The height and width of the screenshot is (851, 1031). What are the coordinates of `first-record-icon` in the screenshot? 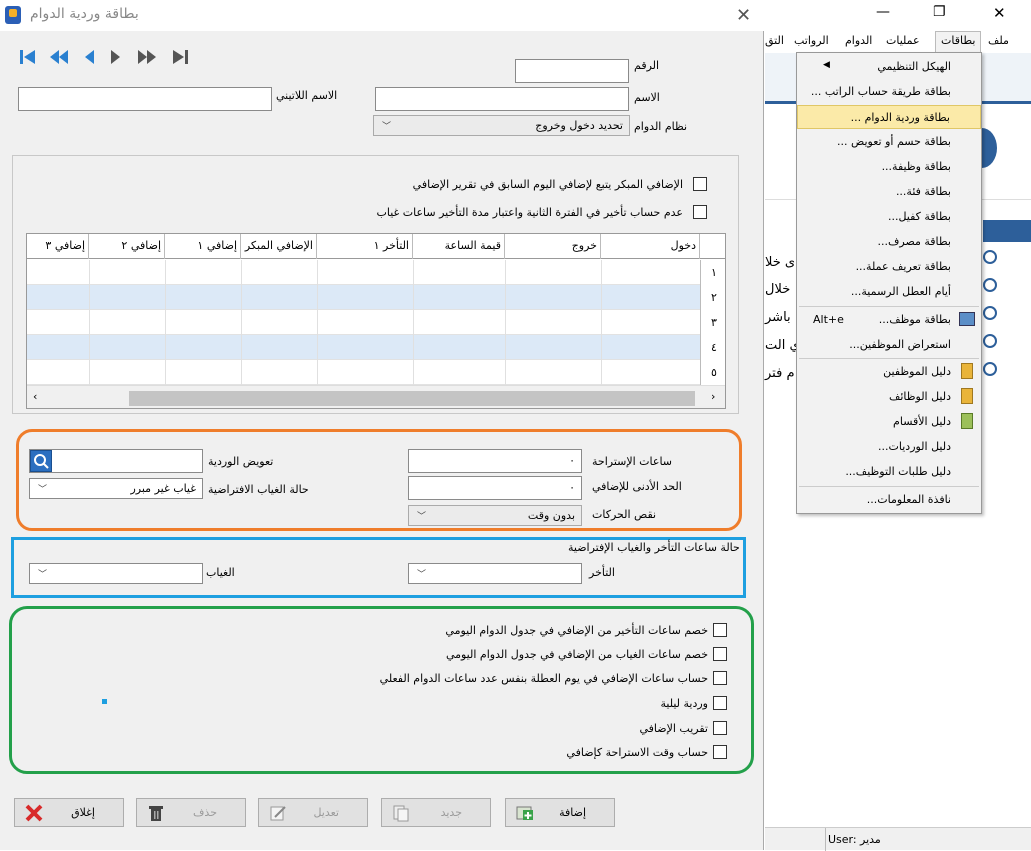 It's located at (28, 59).